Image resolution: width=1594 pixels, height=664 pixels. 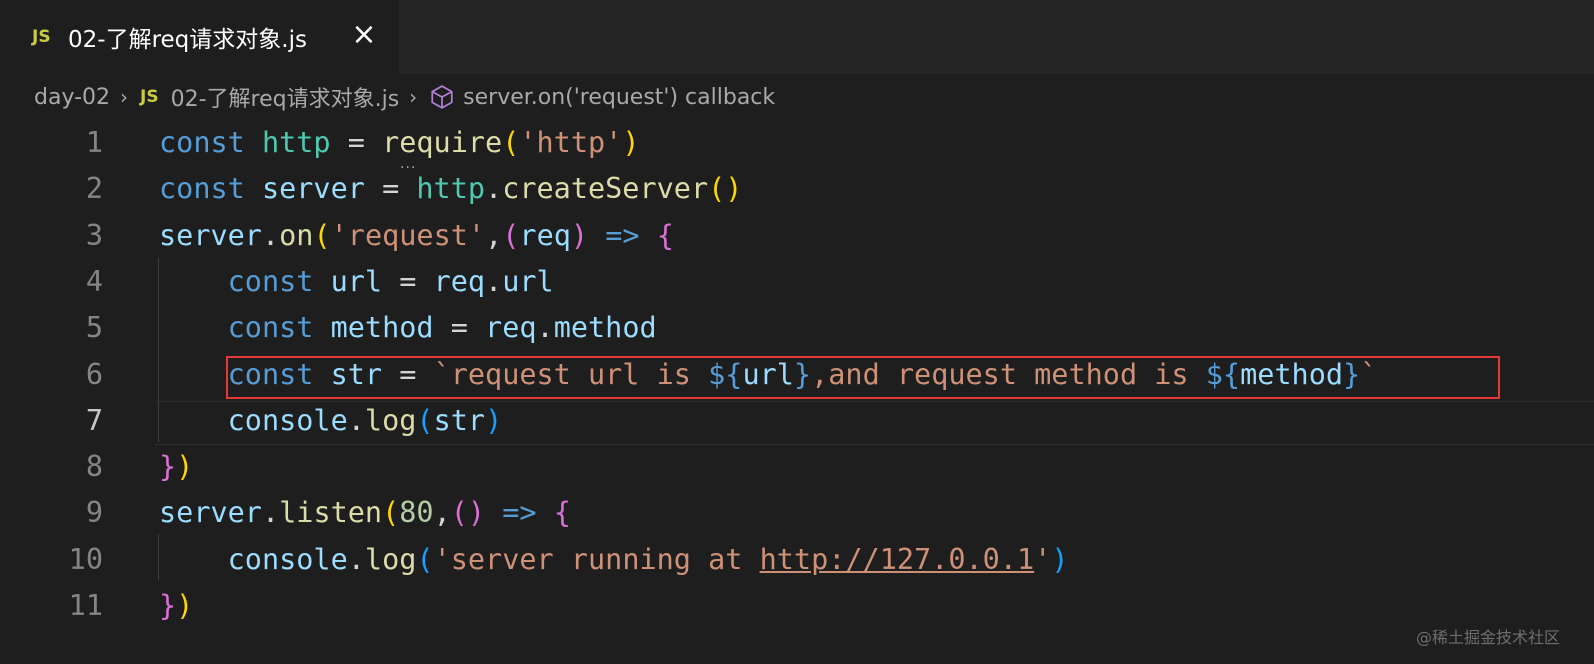 What do you see at coordinates (94, 328) in the screenshot?
I see `line-number: 5` at bounding box center [94, 328].